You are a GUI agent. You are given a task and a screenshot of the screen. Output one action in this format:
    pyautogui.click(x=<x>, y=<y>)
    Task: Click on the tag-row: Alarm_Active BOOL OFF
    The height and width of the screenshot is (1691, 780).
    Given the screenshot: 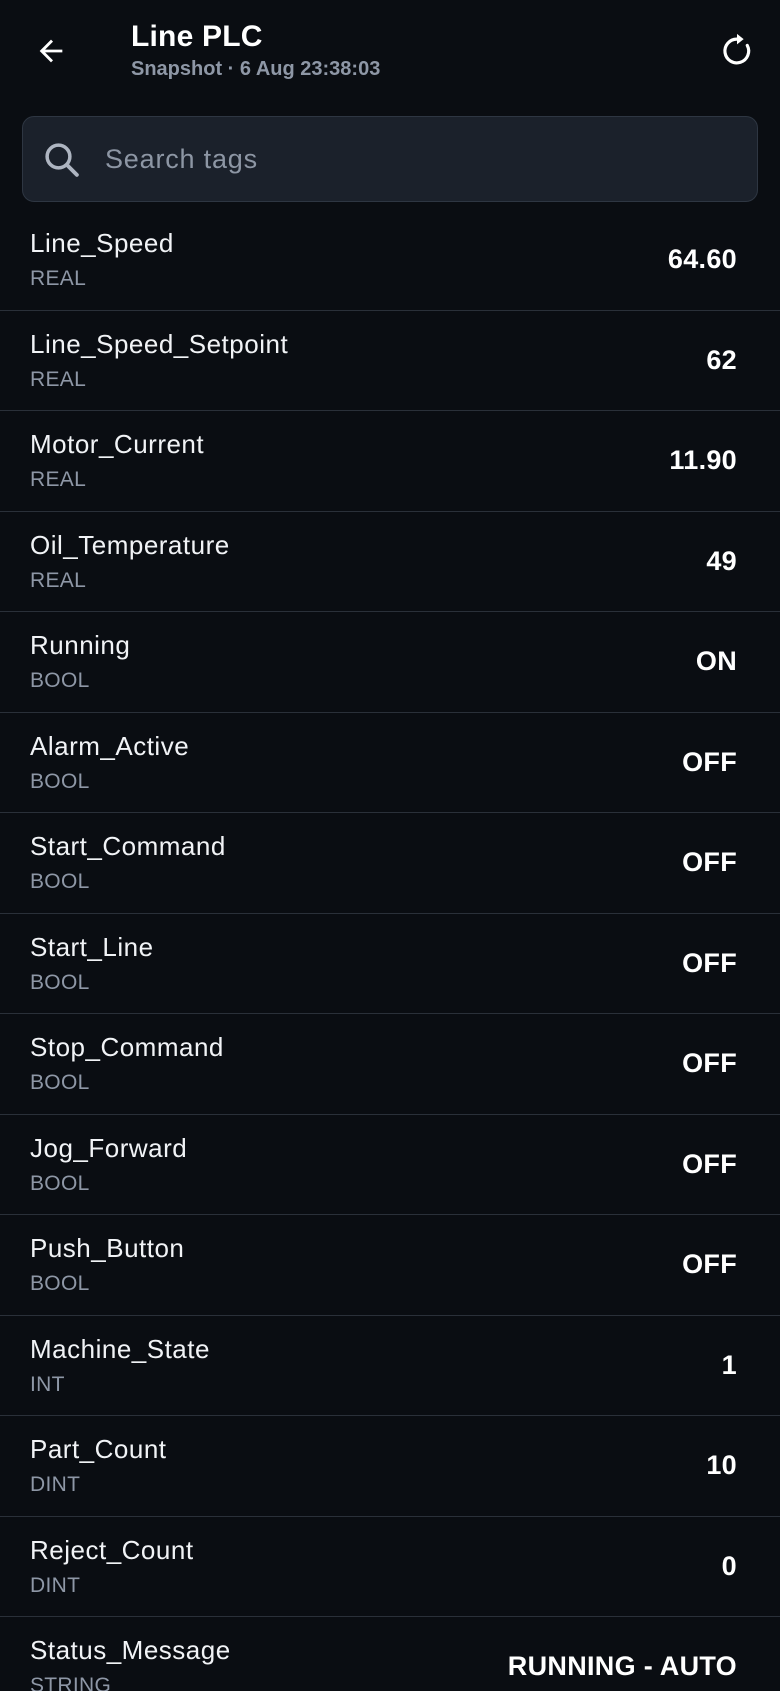 What is the action you would take?
    pyautogui.click(x=390, y=763)
    